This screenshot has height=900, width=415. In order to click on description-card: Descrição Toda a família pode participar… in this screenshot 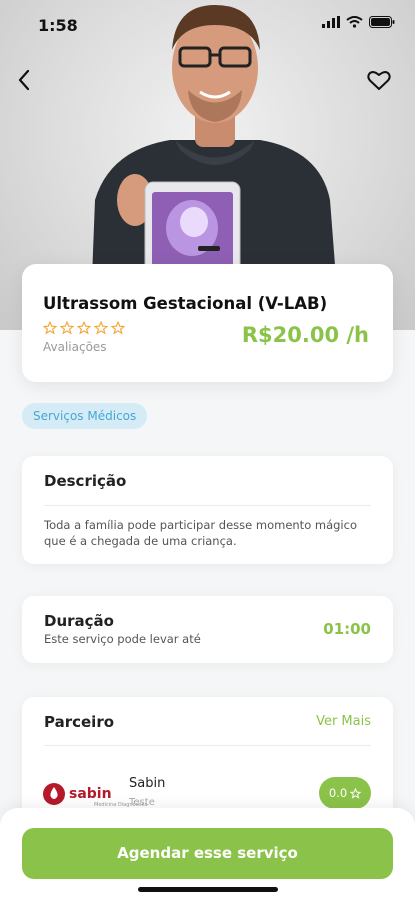, I will do `click(207, 510)`.